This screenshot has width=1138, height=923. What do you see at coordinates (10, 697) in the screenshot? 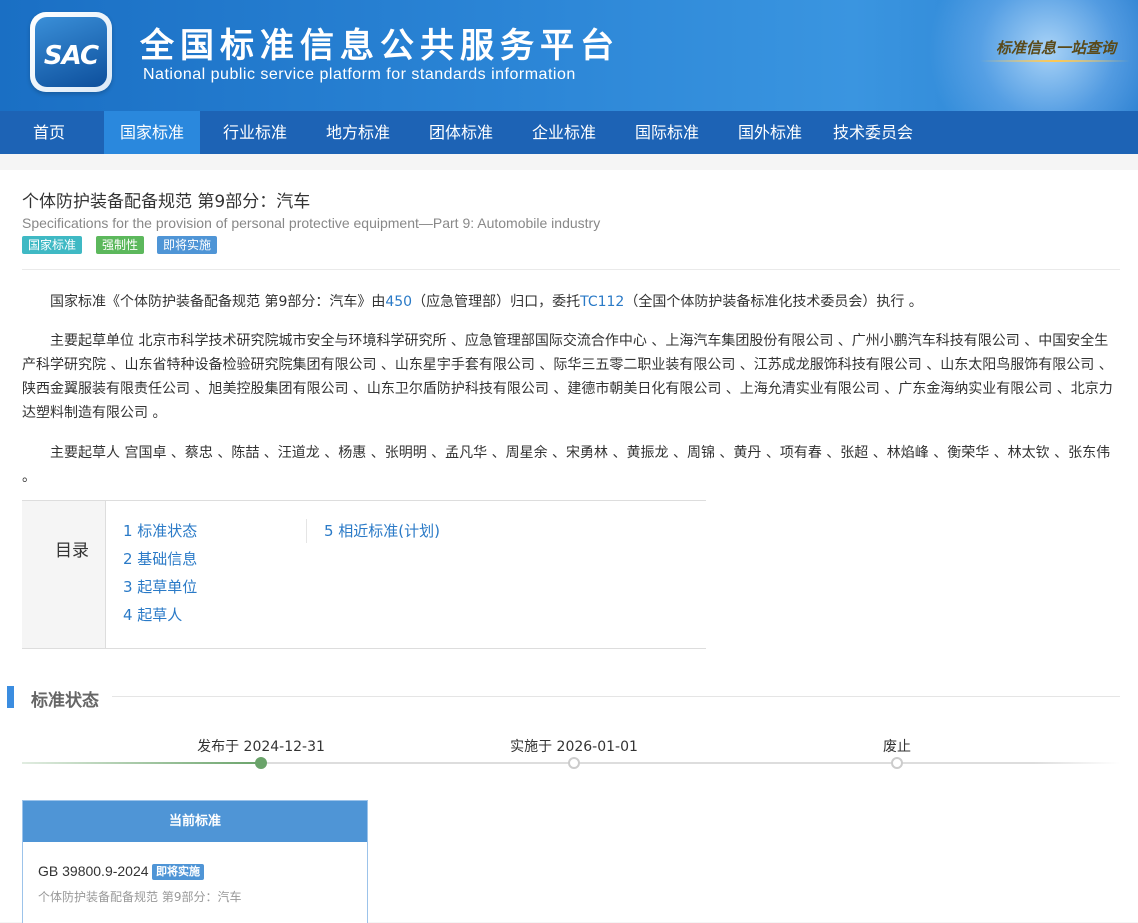
I see `section-marker` at bounding box center [10, 697].